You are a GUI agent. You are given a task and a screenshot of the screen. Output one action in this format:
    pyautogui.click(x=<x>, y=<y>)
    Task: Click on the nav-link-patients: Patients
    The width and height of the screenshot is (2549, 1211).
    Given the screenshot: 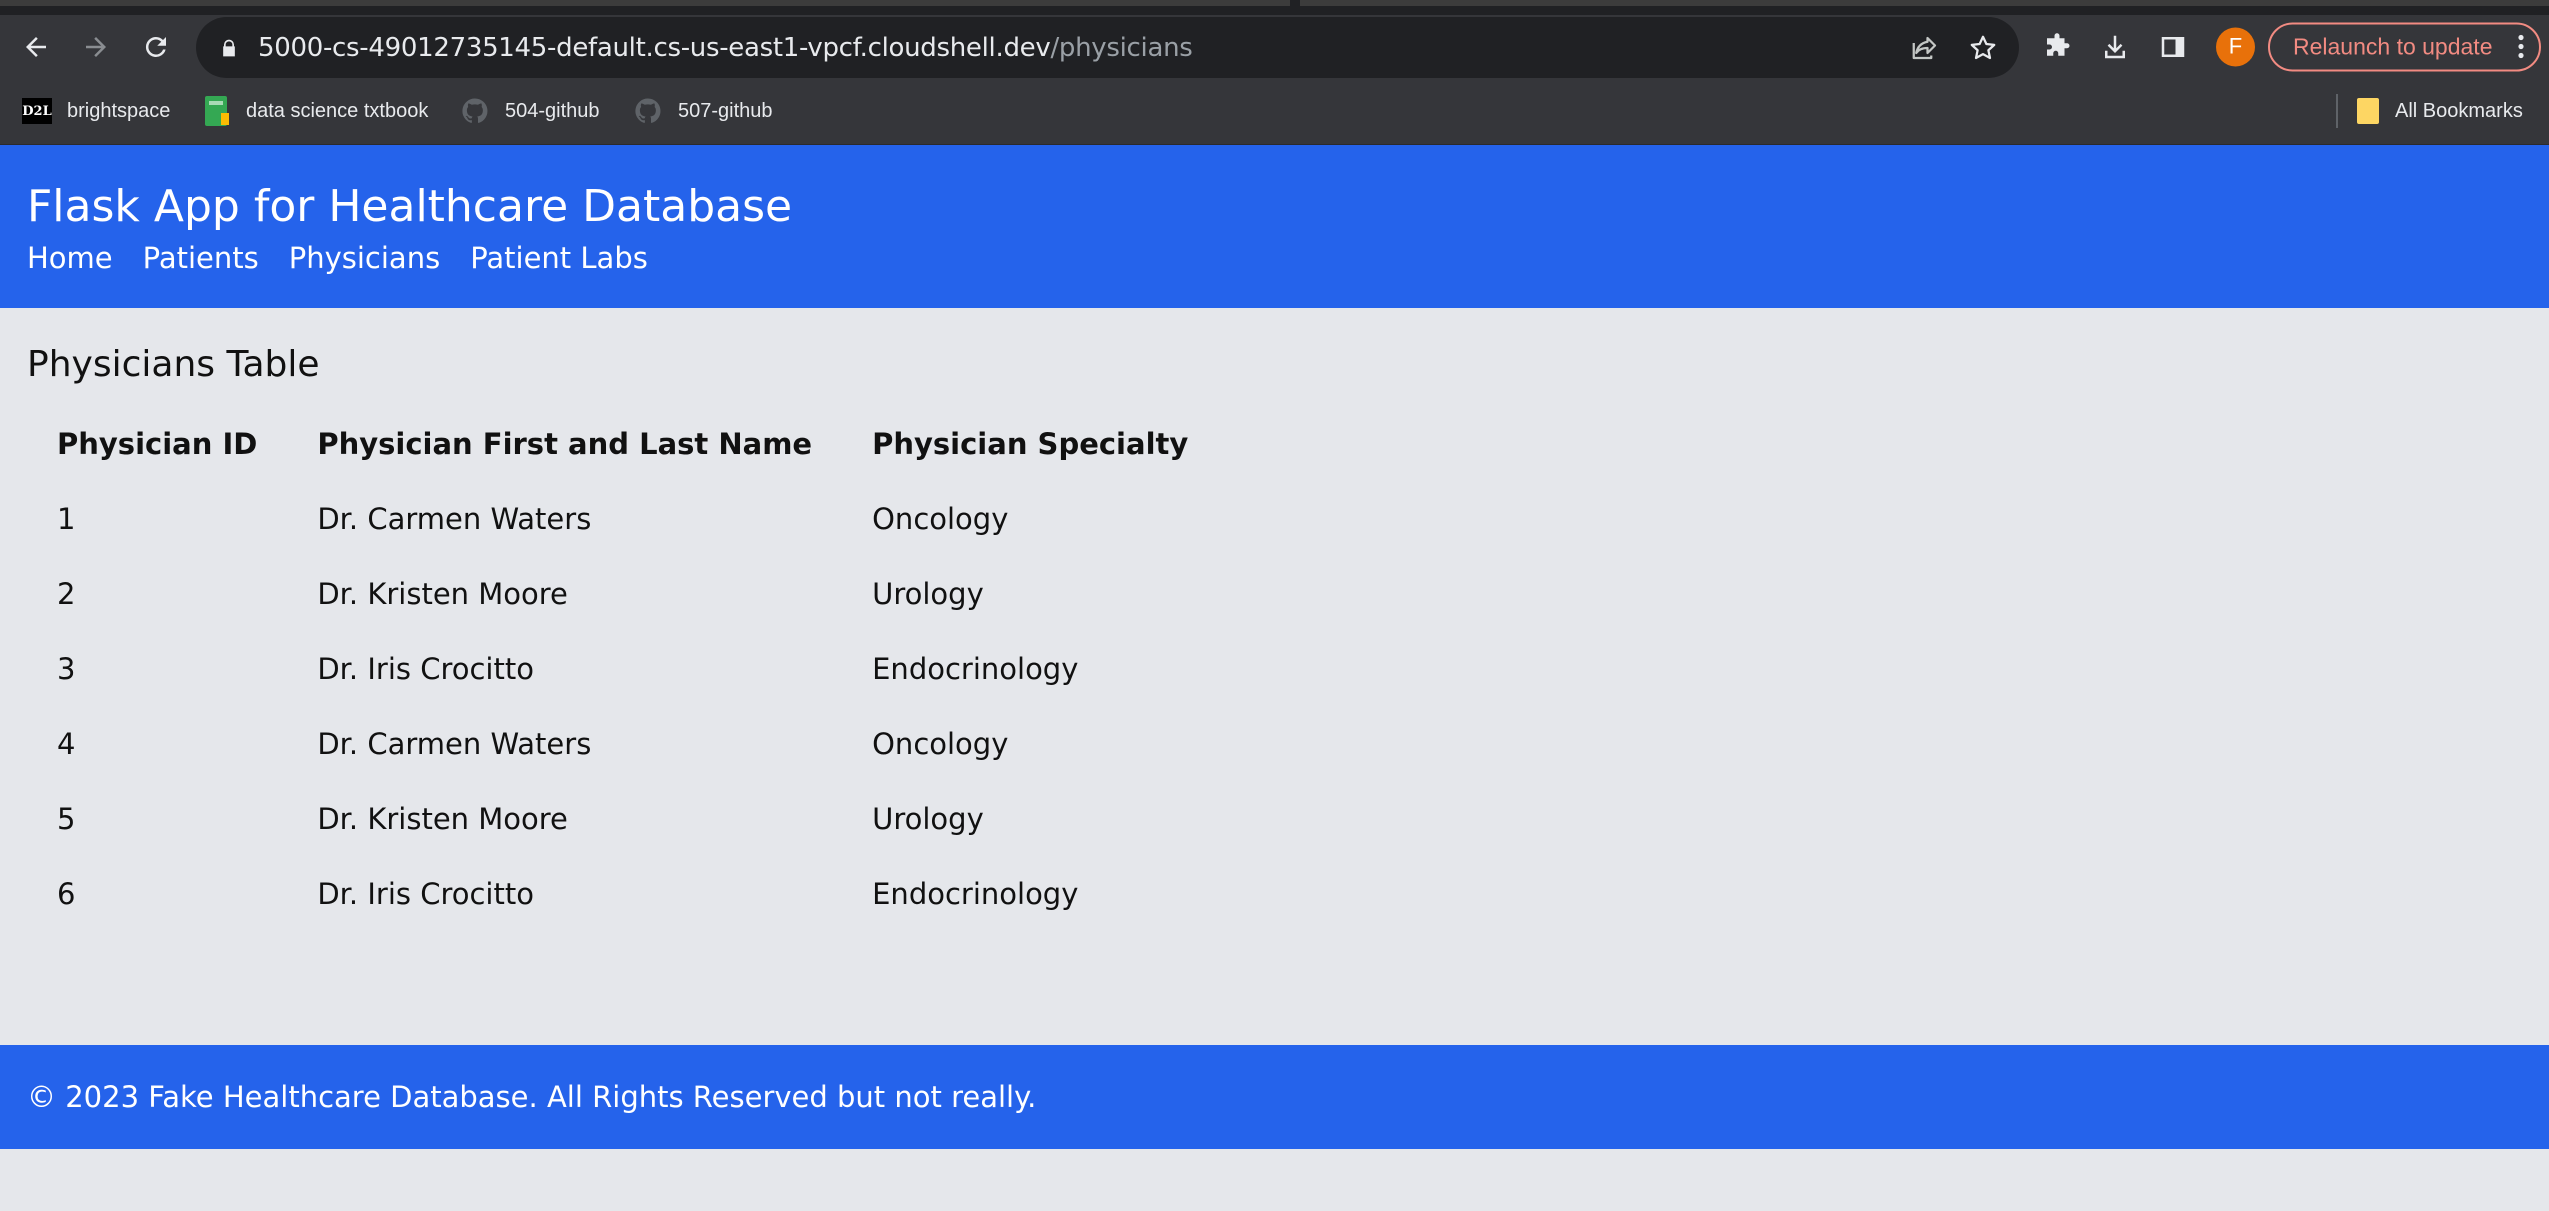 What is the action you would take?
    pyautogui.click(x=201, y=258)
    